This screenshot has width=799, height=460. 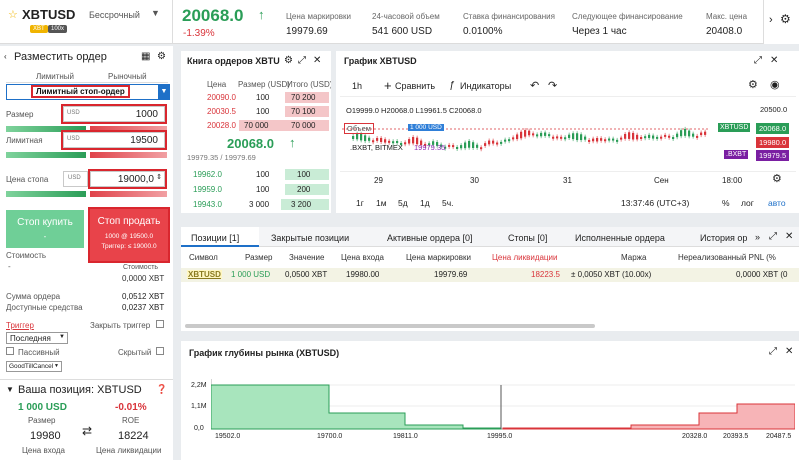 What do you see at coordinates (380, 61) in the screenshot?
I see `chart-title: График XBTUSD` at bounding box center [380, 61].